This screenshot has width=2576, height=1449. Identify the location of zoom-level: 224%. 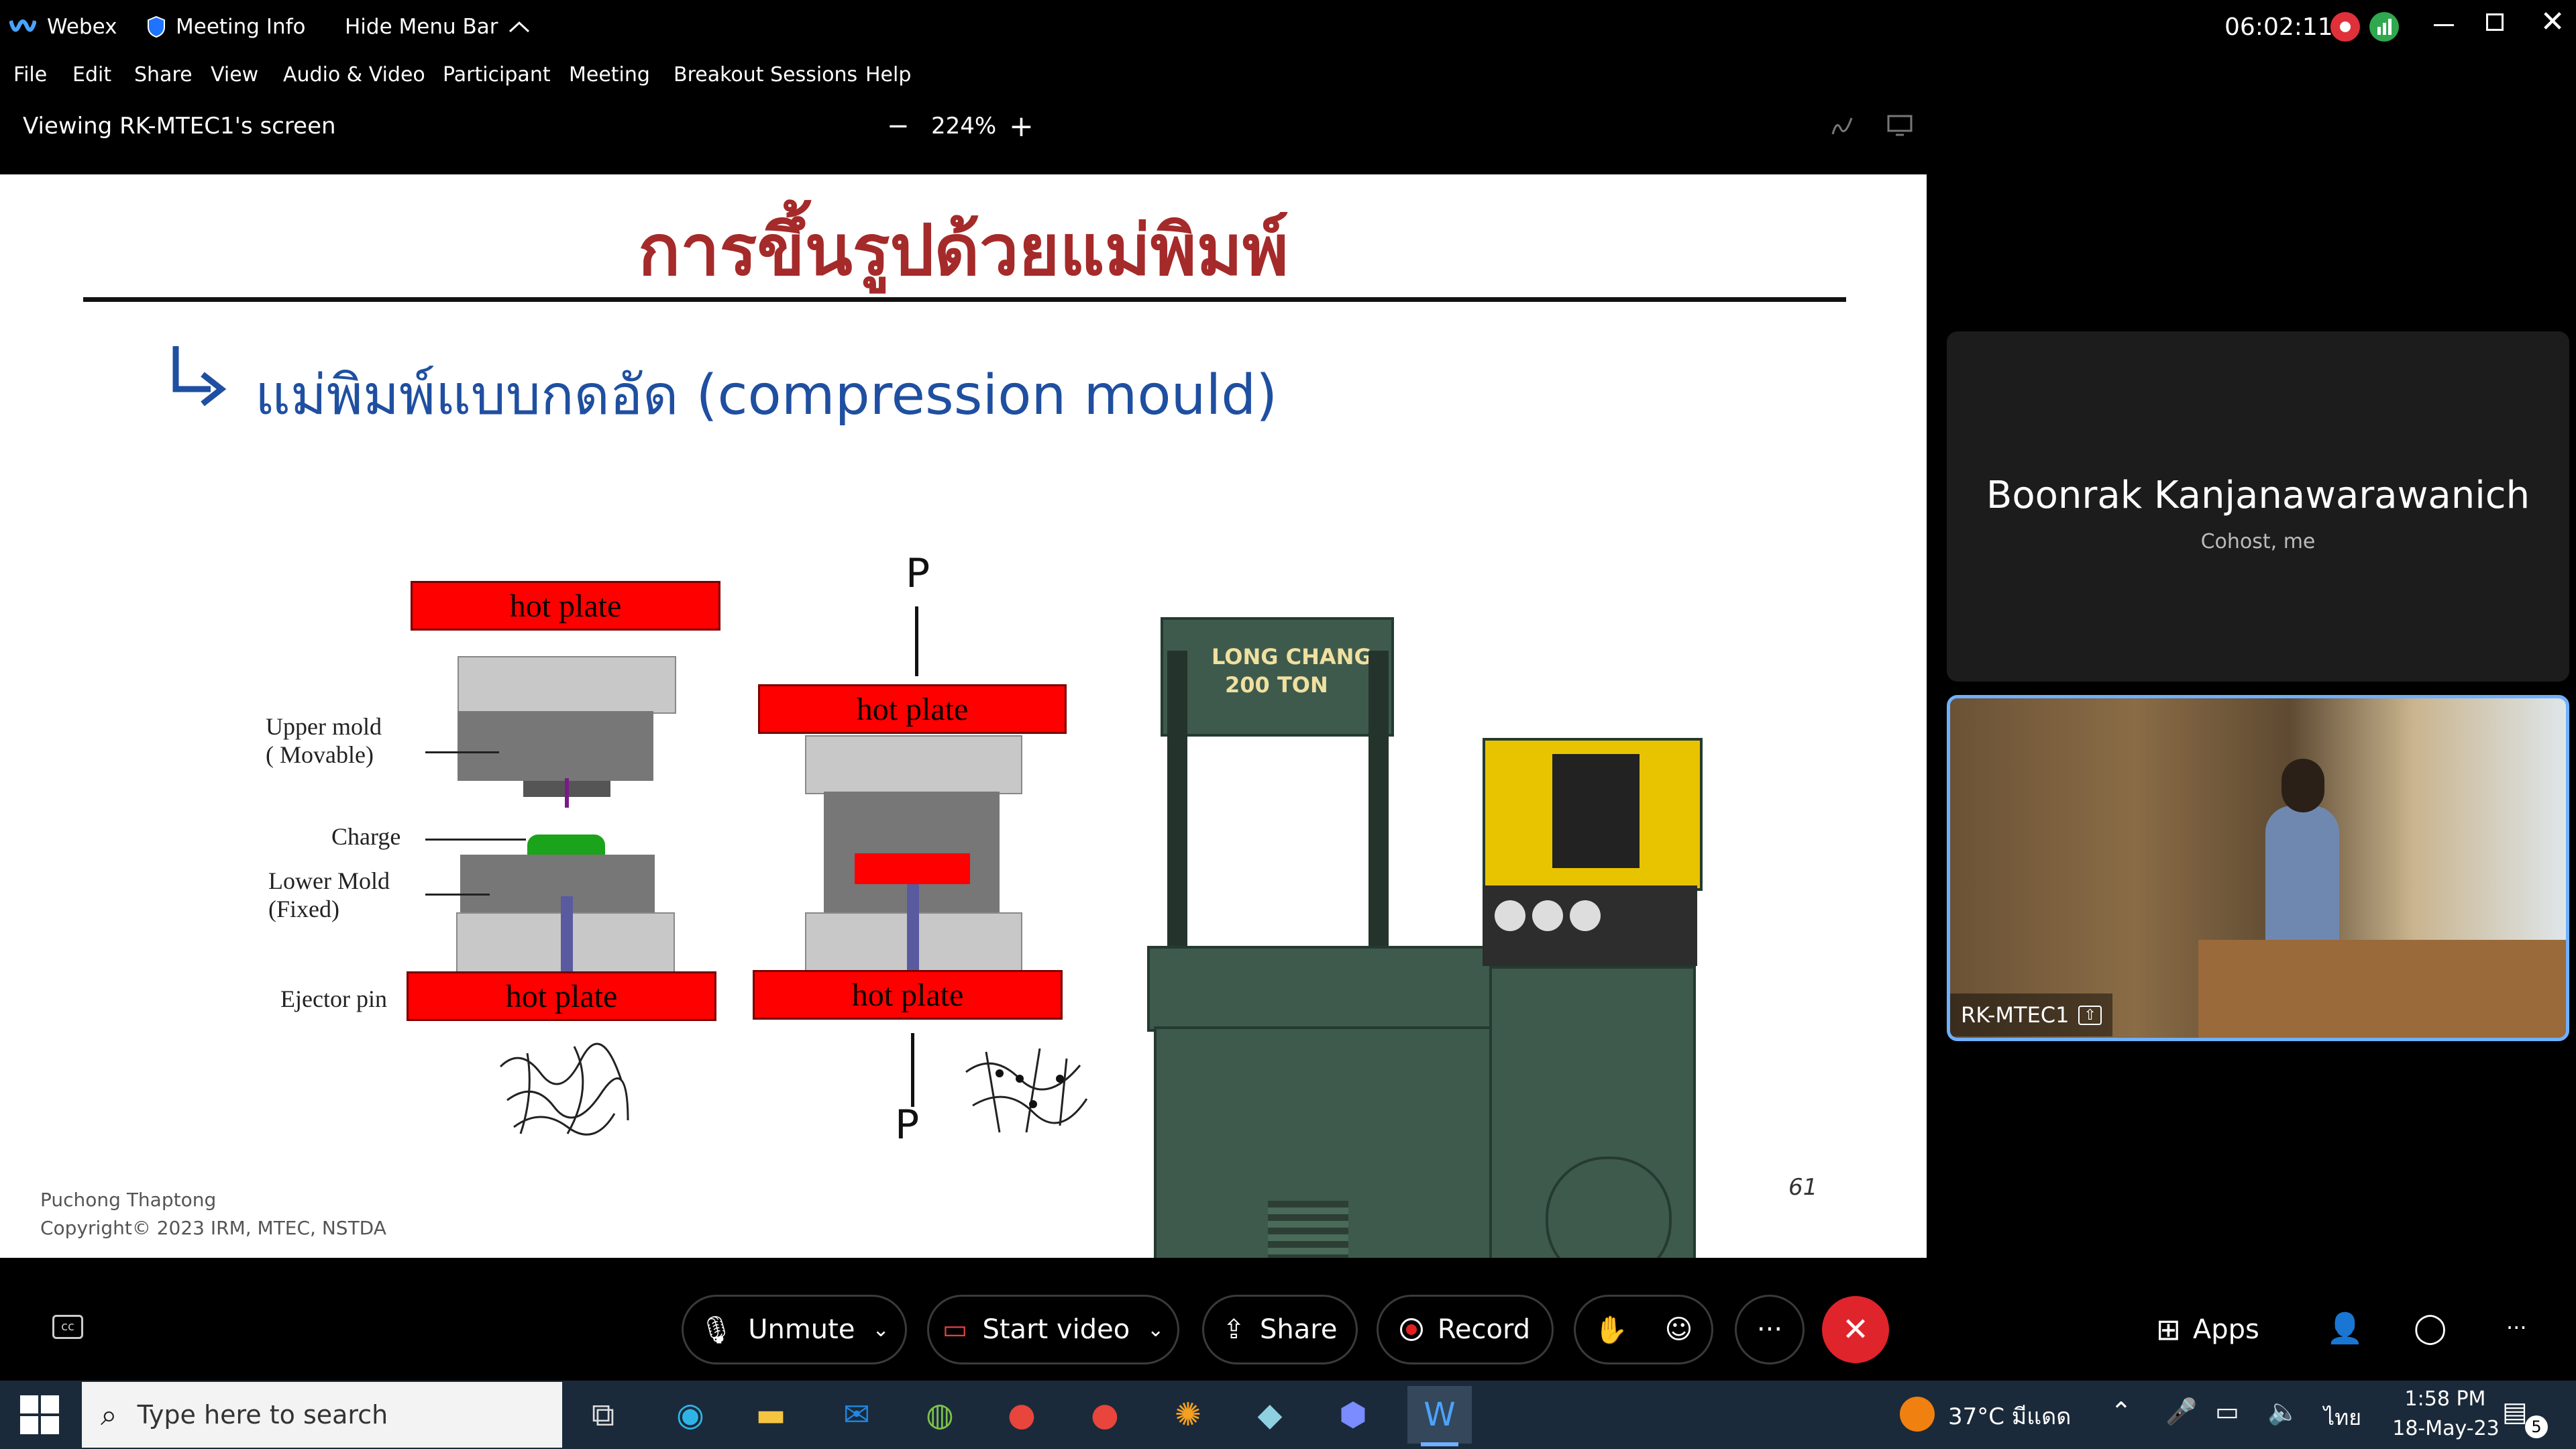
(964, 126).